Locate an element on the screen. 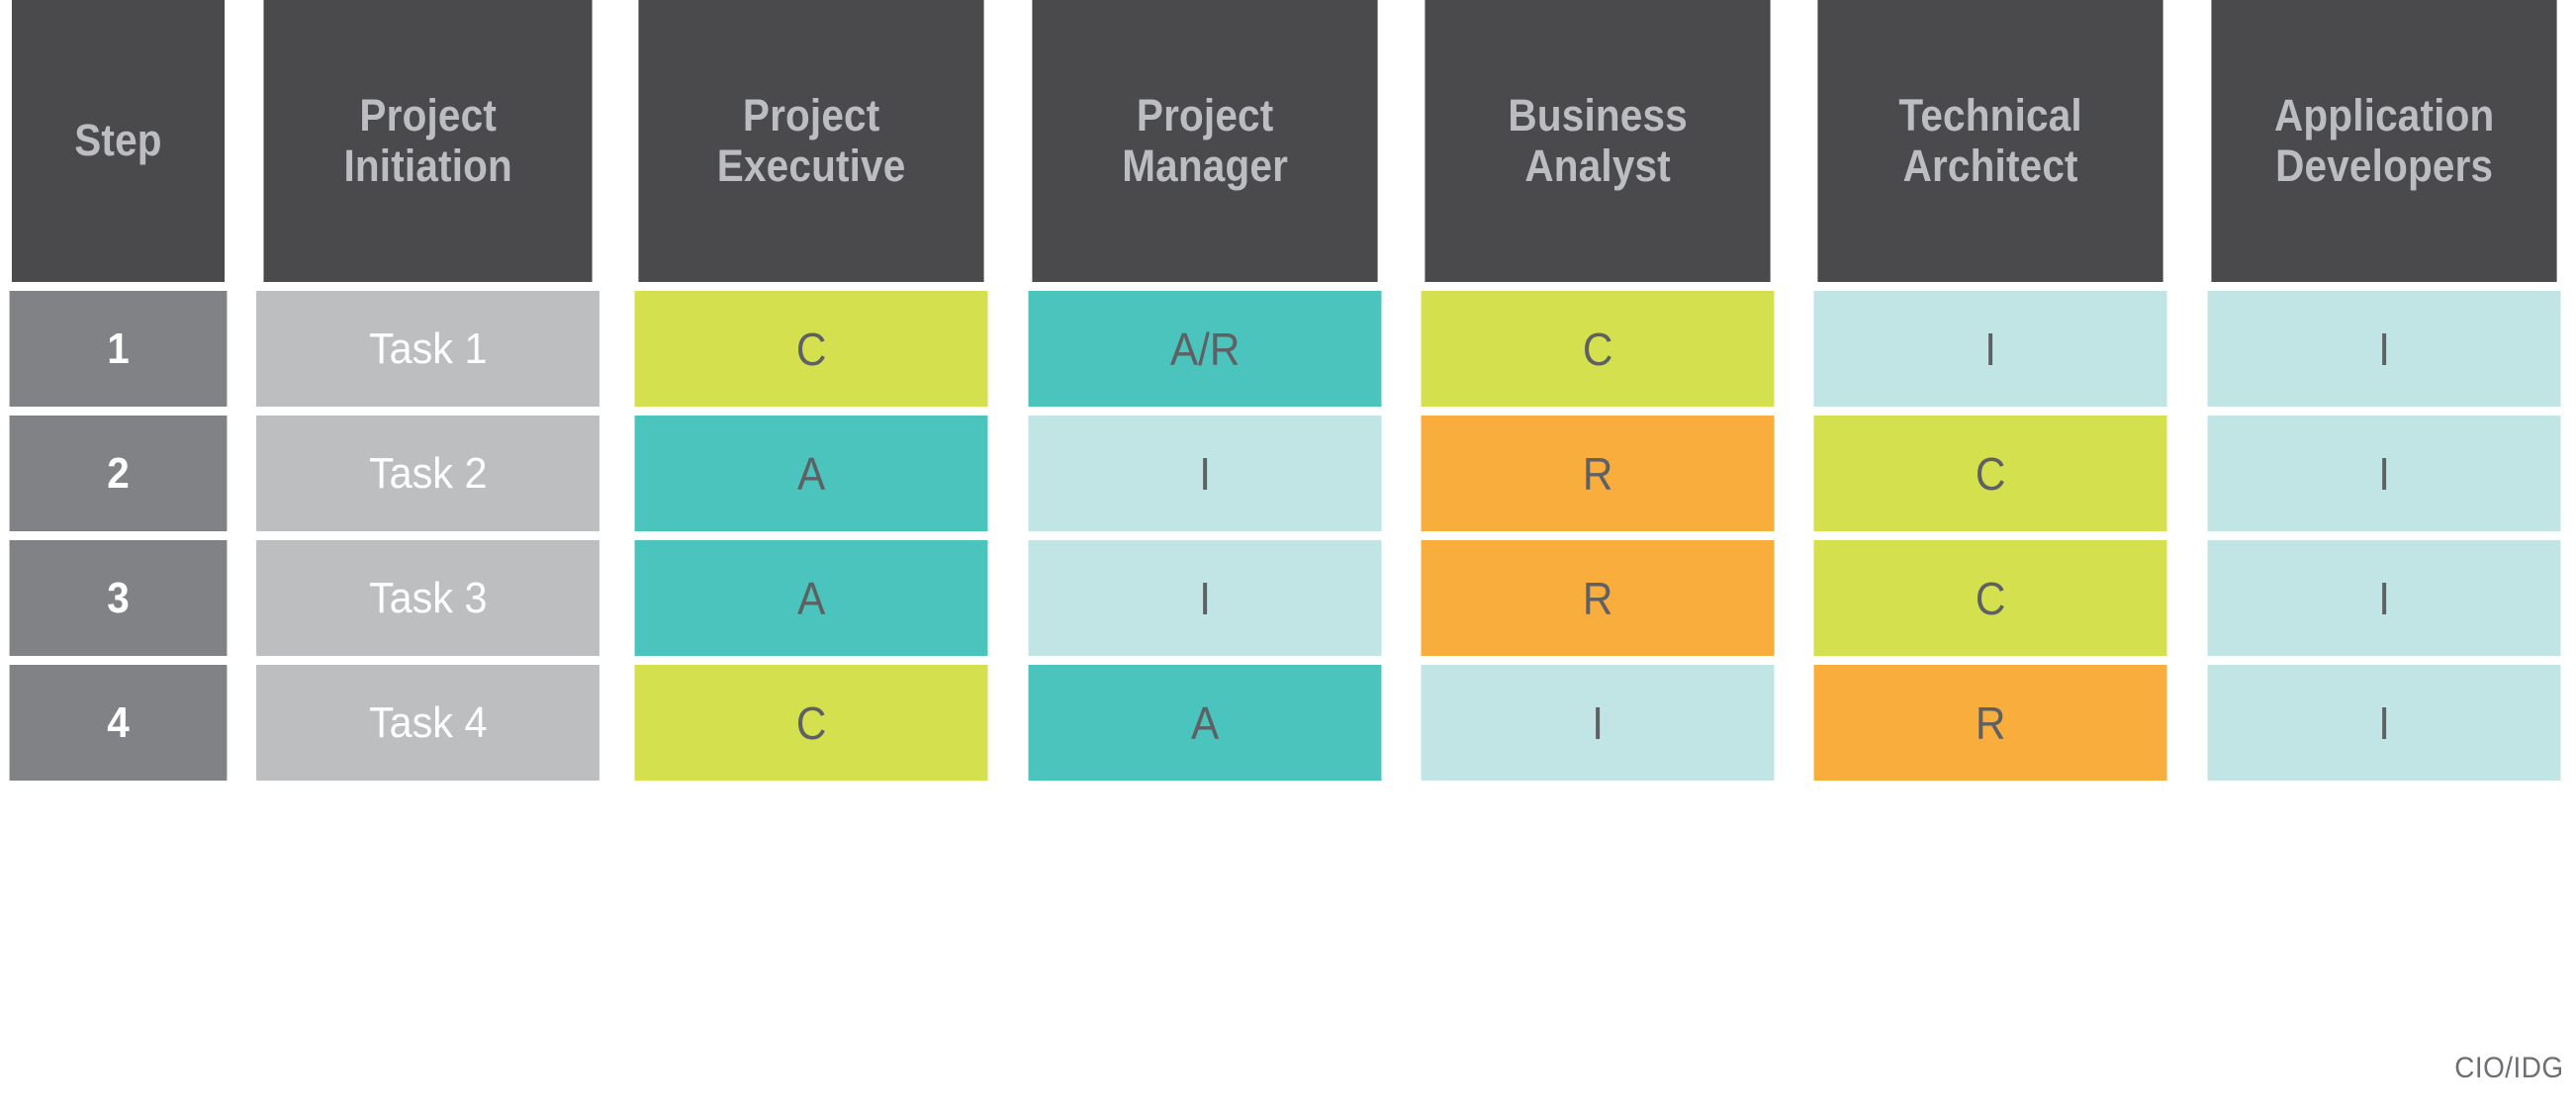 The image size is (2576, 1112). task-name-cell: Task 1 is located at coordinates (428, 349).